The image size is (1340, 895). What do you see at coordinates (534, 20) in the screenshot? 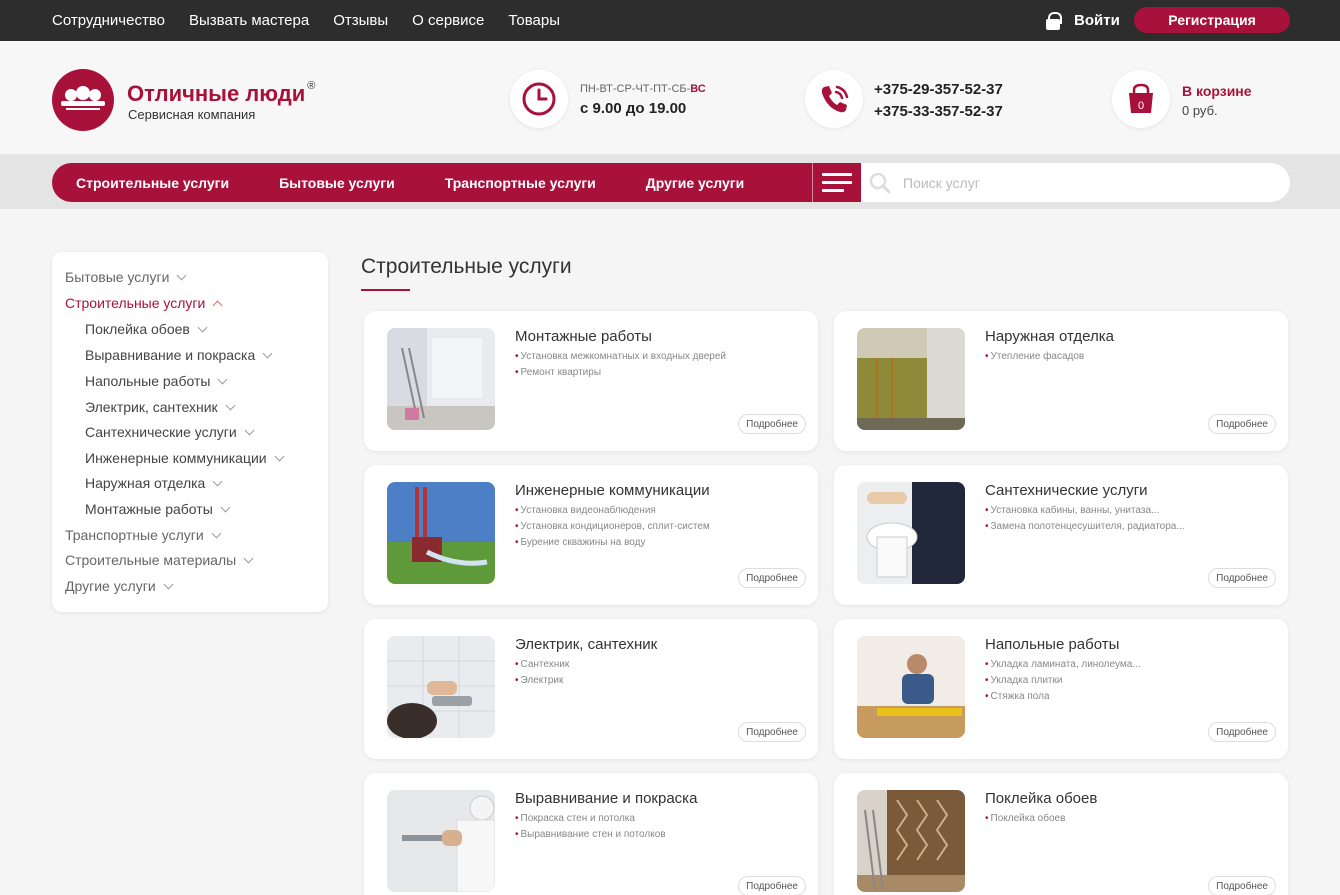
I see `topnav-goods: Товары` at bounding box center [534, 20].